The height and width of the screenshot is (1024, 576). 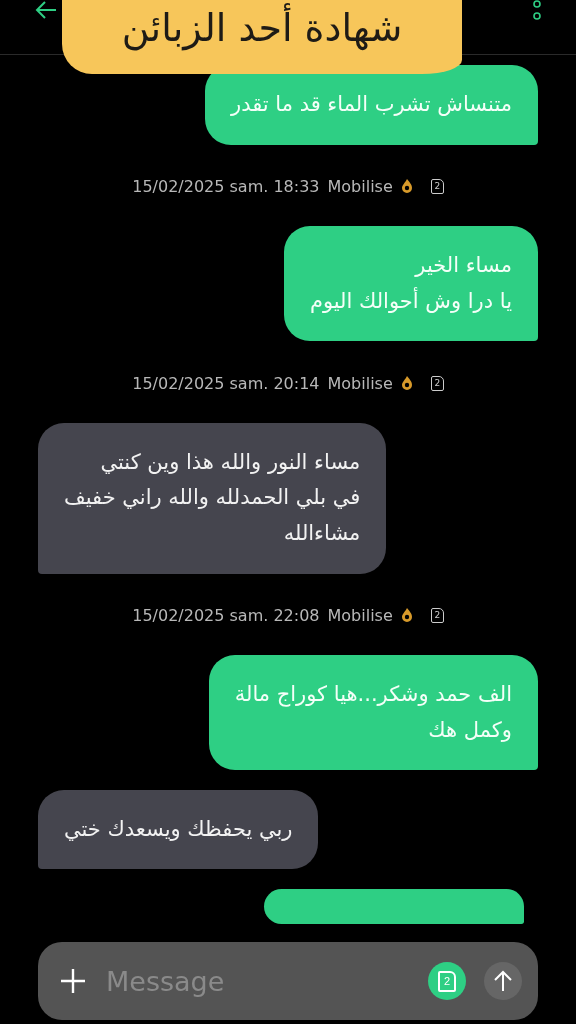 What do you see at coordinates (178, 829) in the screenshot?
I see `received-message: ربي يحفظك ويسعدك ختي` at bounding box center [178, 829].